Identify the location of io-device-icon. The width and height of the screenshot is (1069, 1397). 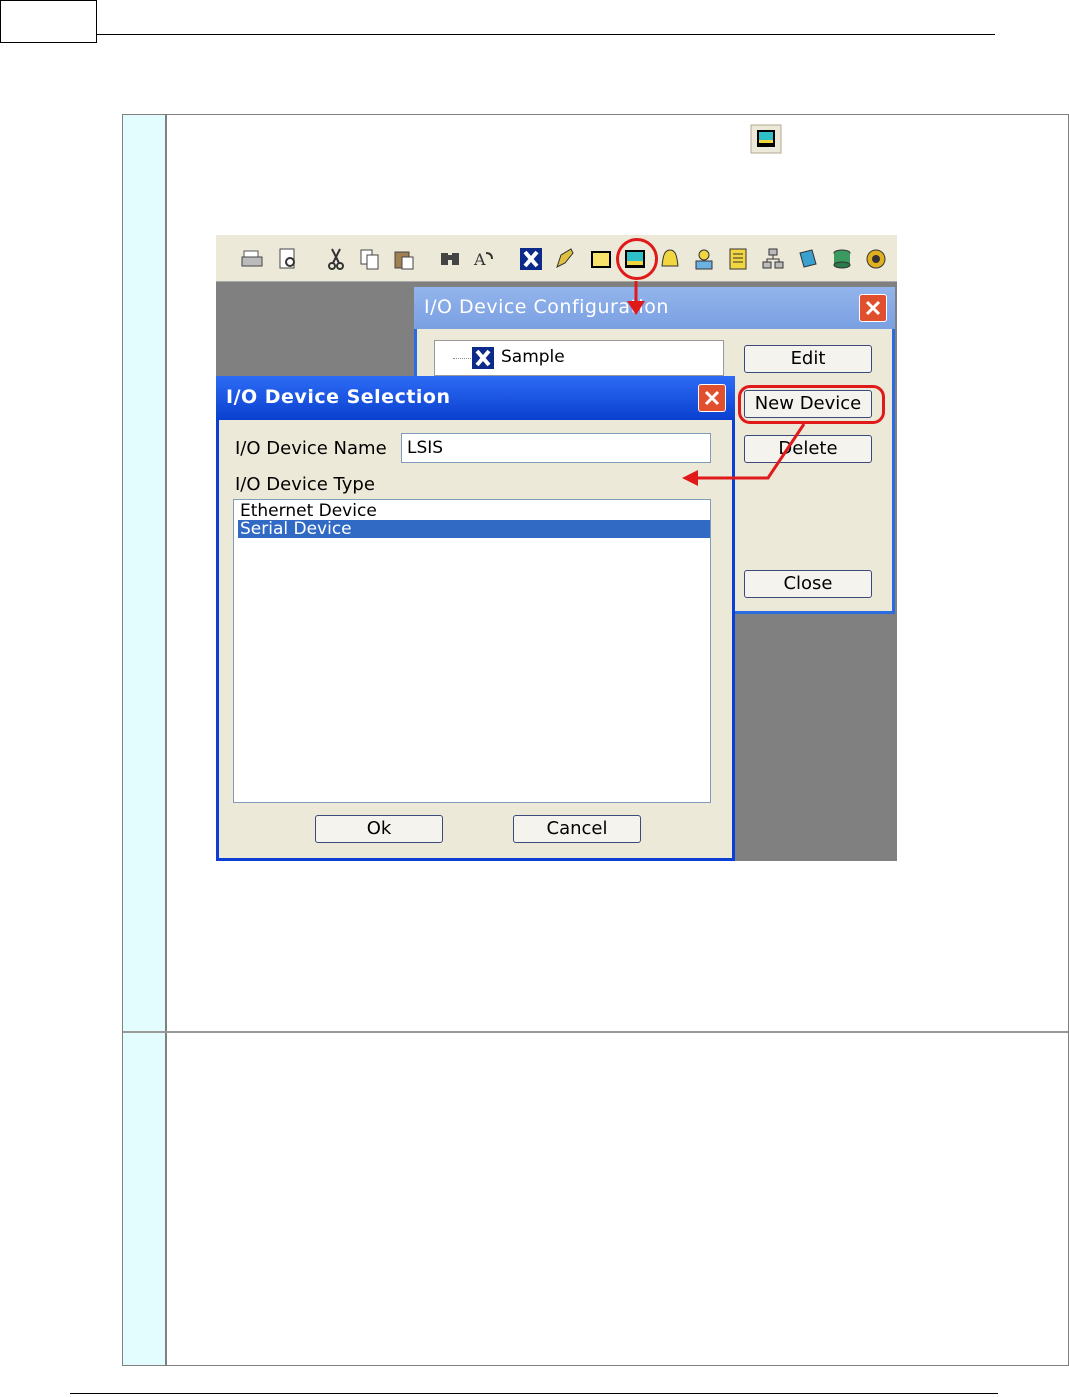
(766, 139).